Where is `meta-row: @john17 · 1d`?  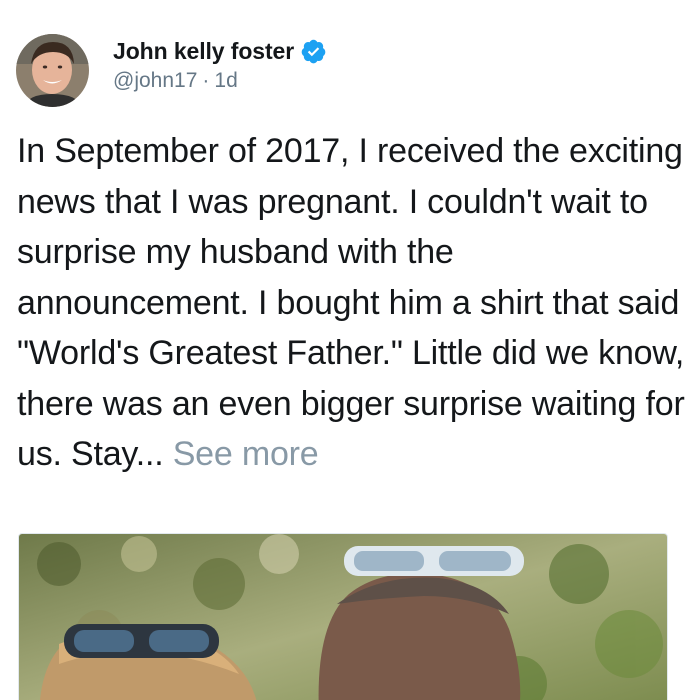
meta-row: @john17 · 1d is located at coordinates (220, 81).